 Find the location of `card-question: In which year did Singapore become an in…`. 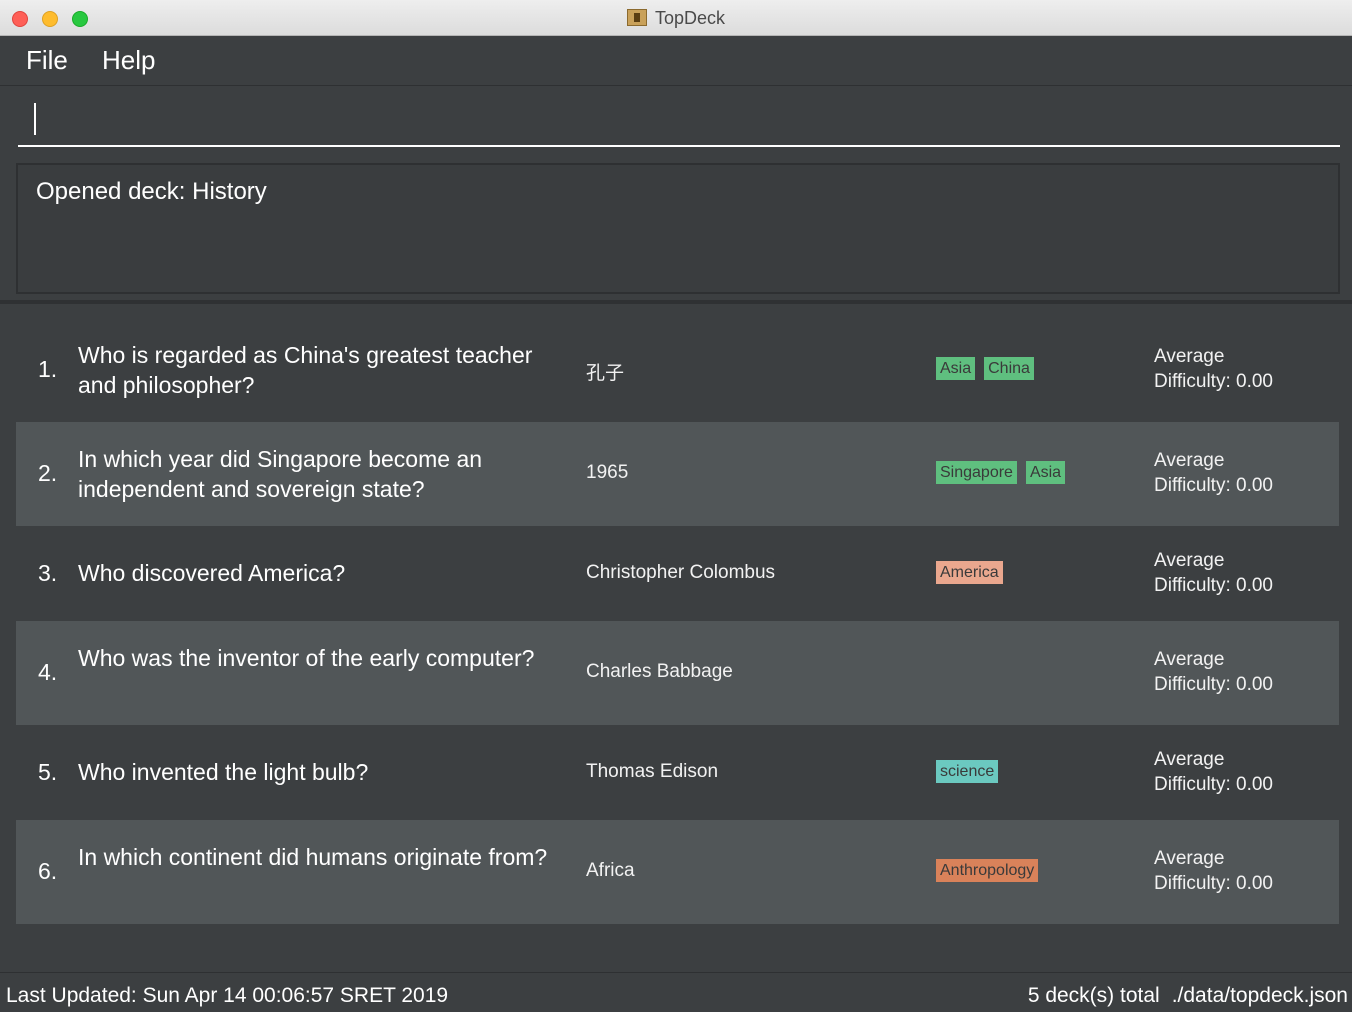

card-question: In which year did Singapore become an in… is located at coordinates (280, 474).